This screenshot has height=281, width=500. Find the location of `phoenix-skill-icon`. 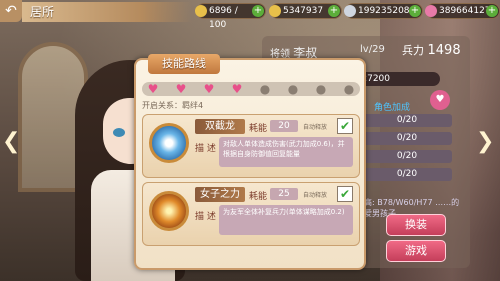

phoenix-skill-icon is located at coordinates (169, 211).